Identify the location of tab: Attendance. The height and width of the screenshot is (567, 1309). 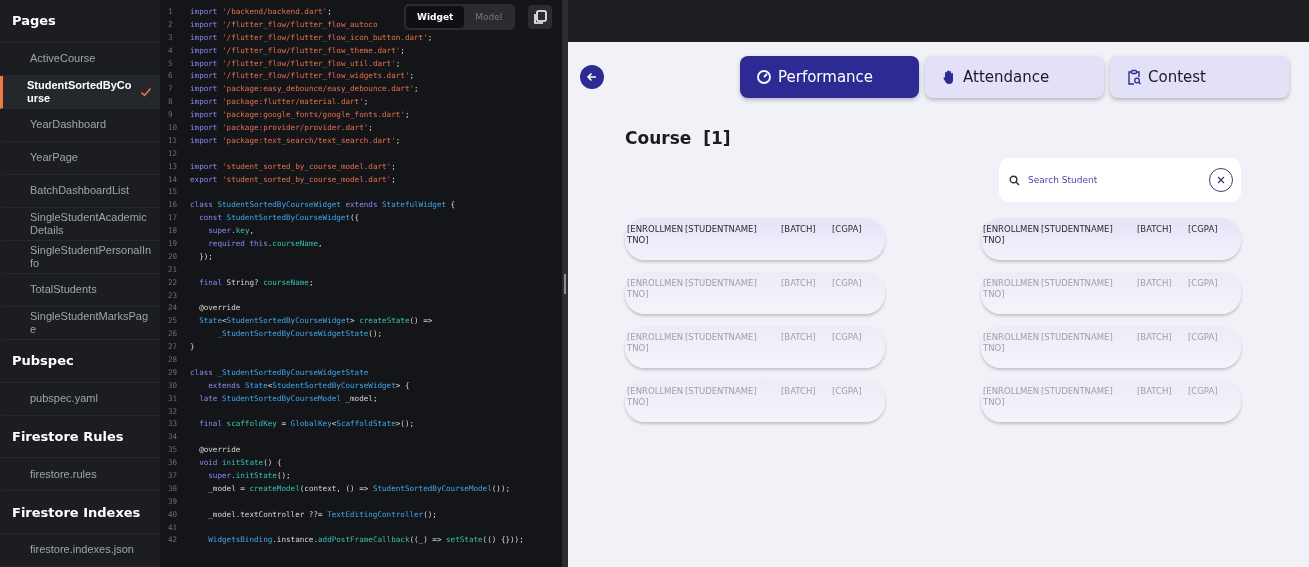
(1014, 77).